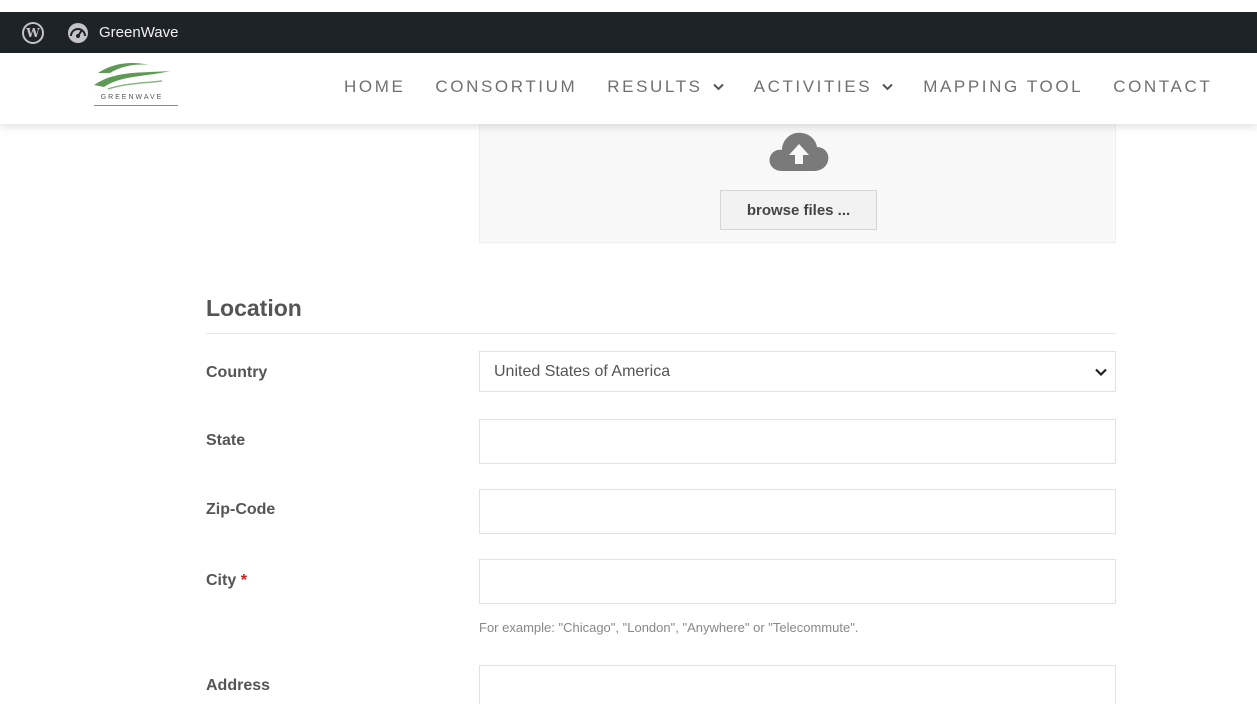 The height and width of the screenshot is (704, 1257). I want to click on top-strip, so click(628, 6).